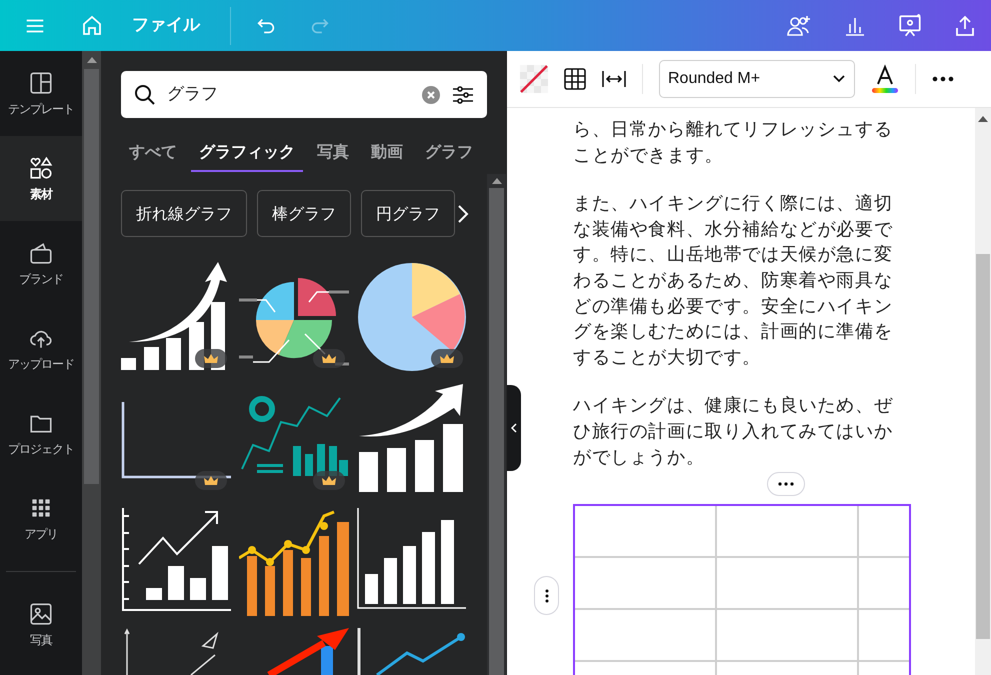  What do you see at coordinates (742, 589) in the screenshot?
I see `table` at bounding box center [742, 589].